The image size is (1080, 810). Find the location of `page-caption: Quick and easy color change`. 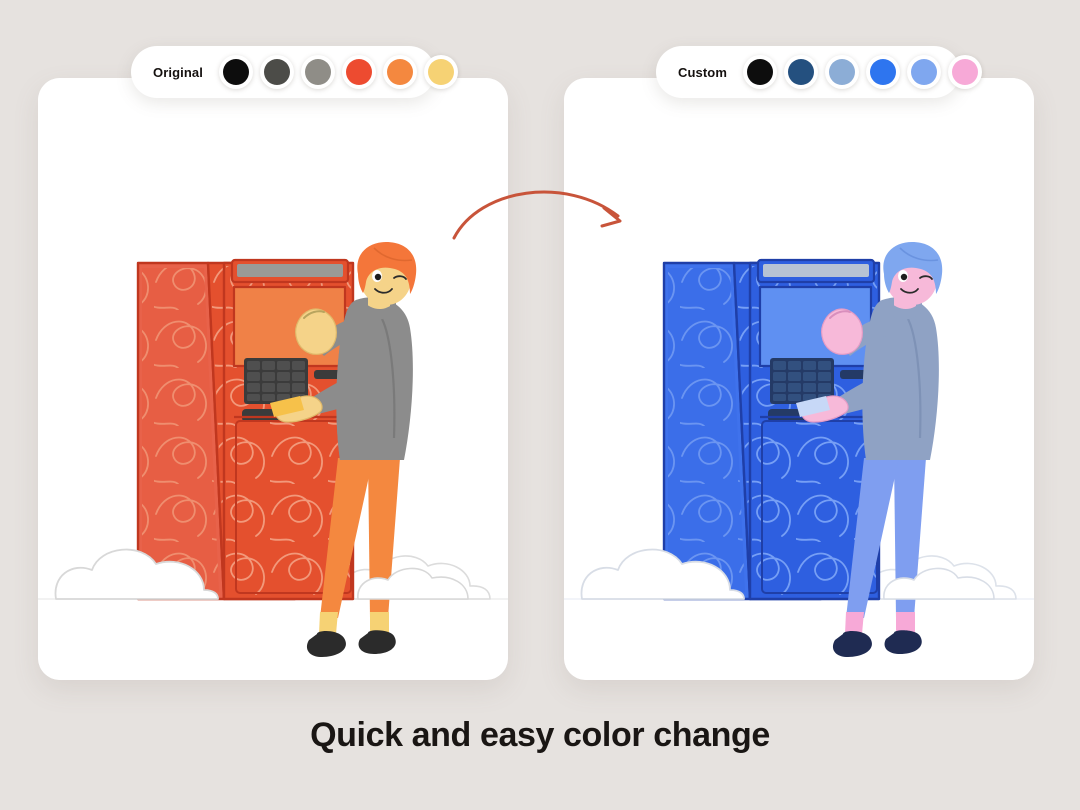

page-caption: Quick and easy color change is located at coordinates (540, 735).